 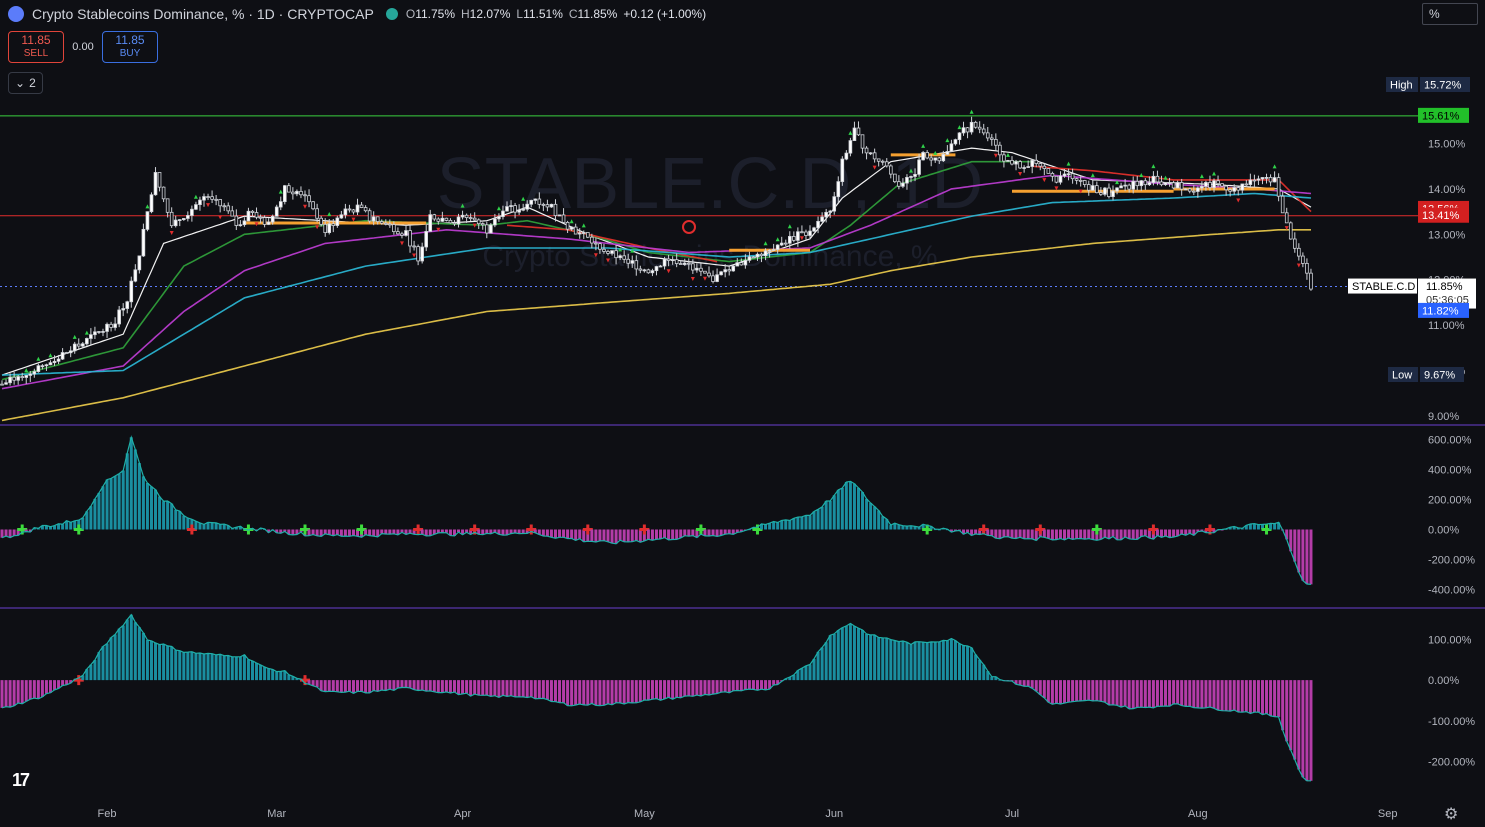 I want to click on tradingview-logo-icon: 17, so click(x=21, y=780).